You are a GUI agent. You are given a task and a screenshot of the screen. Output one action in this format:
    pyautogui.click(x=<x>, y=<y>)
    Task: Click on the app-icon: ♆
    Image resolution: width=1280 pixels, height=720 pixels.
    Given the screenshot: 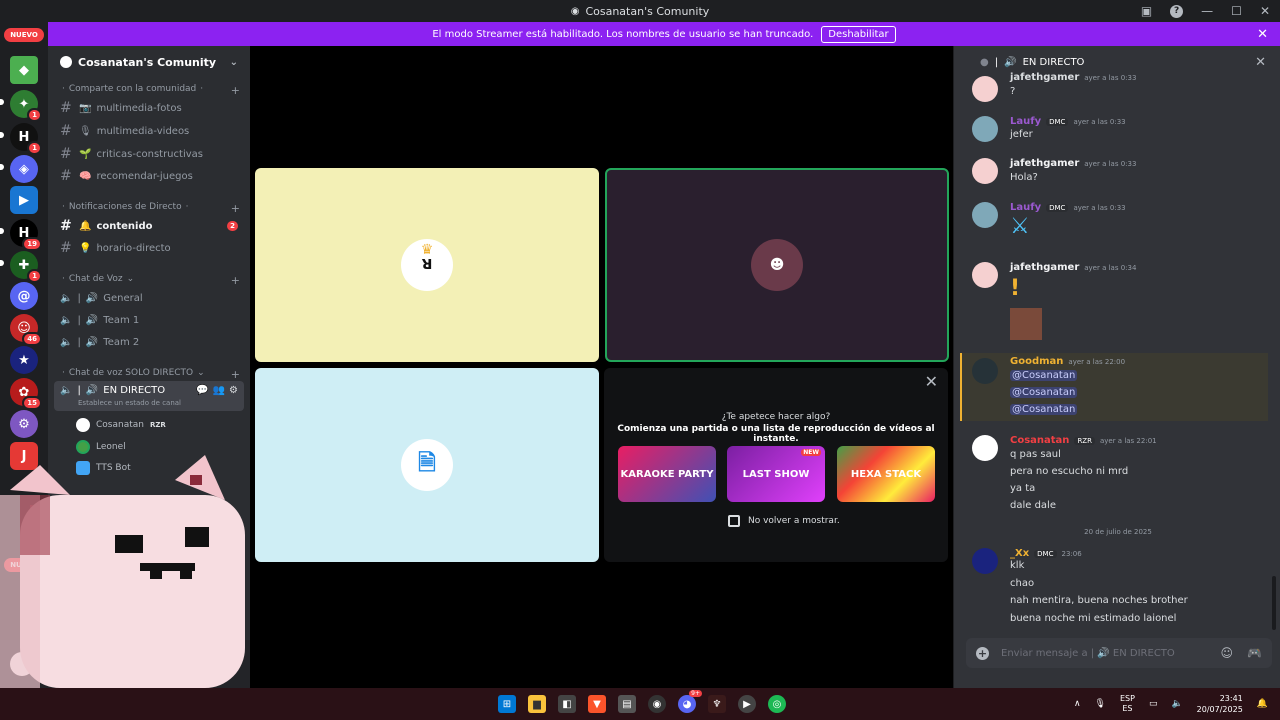 What is the action you would take?
    pyautogui.click(x=717, y=704)
    